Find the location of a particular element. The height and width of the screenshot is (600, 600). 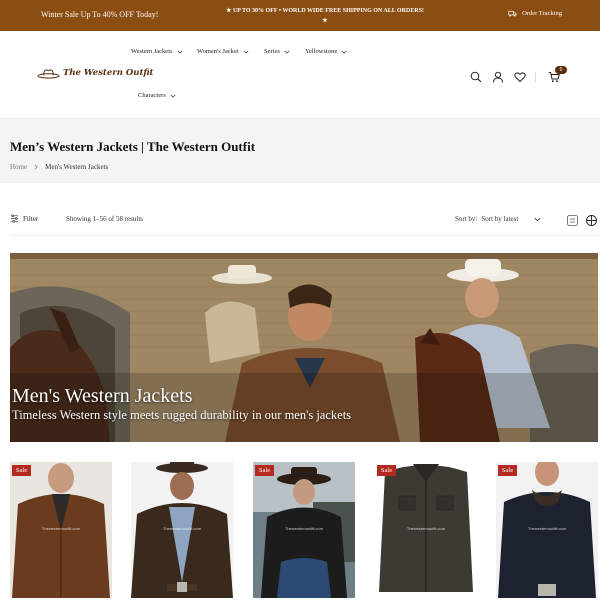

list-view-icon is located at coordinates (572, 220).